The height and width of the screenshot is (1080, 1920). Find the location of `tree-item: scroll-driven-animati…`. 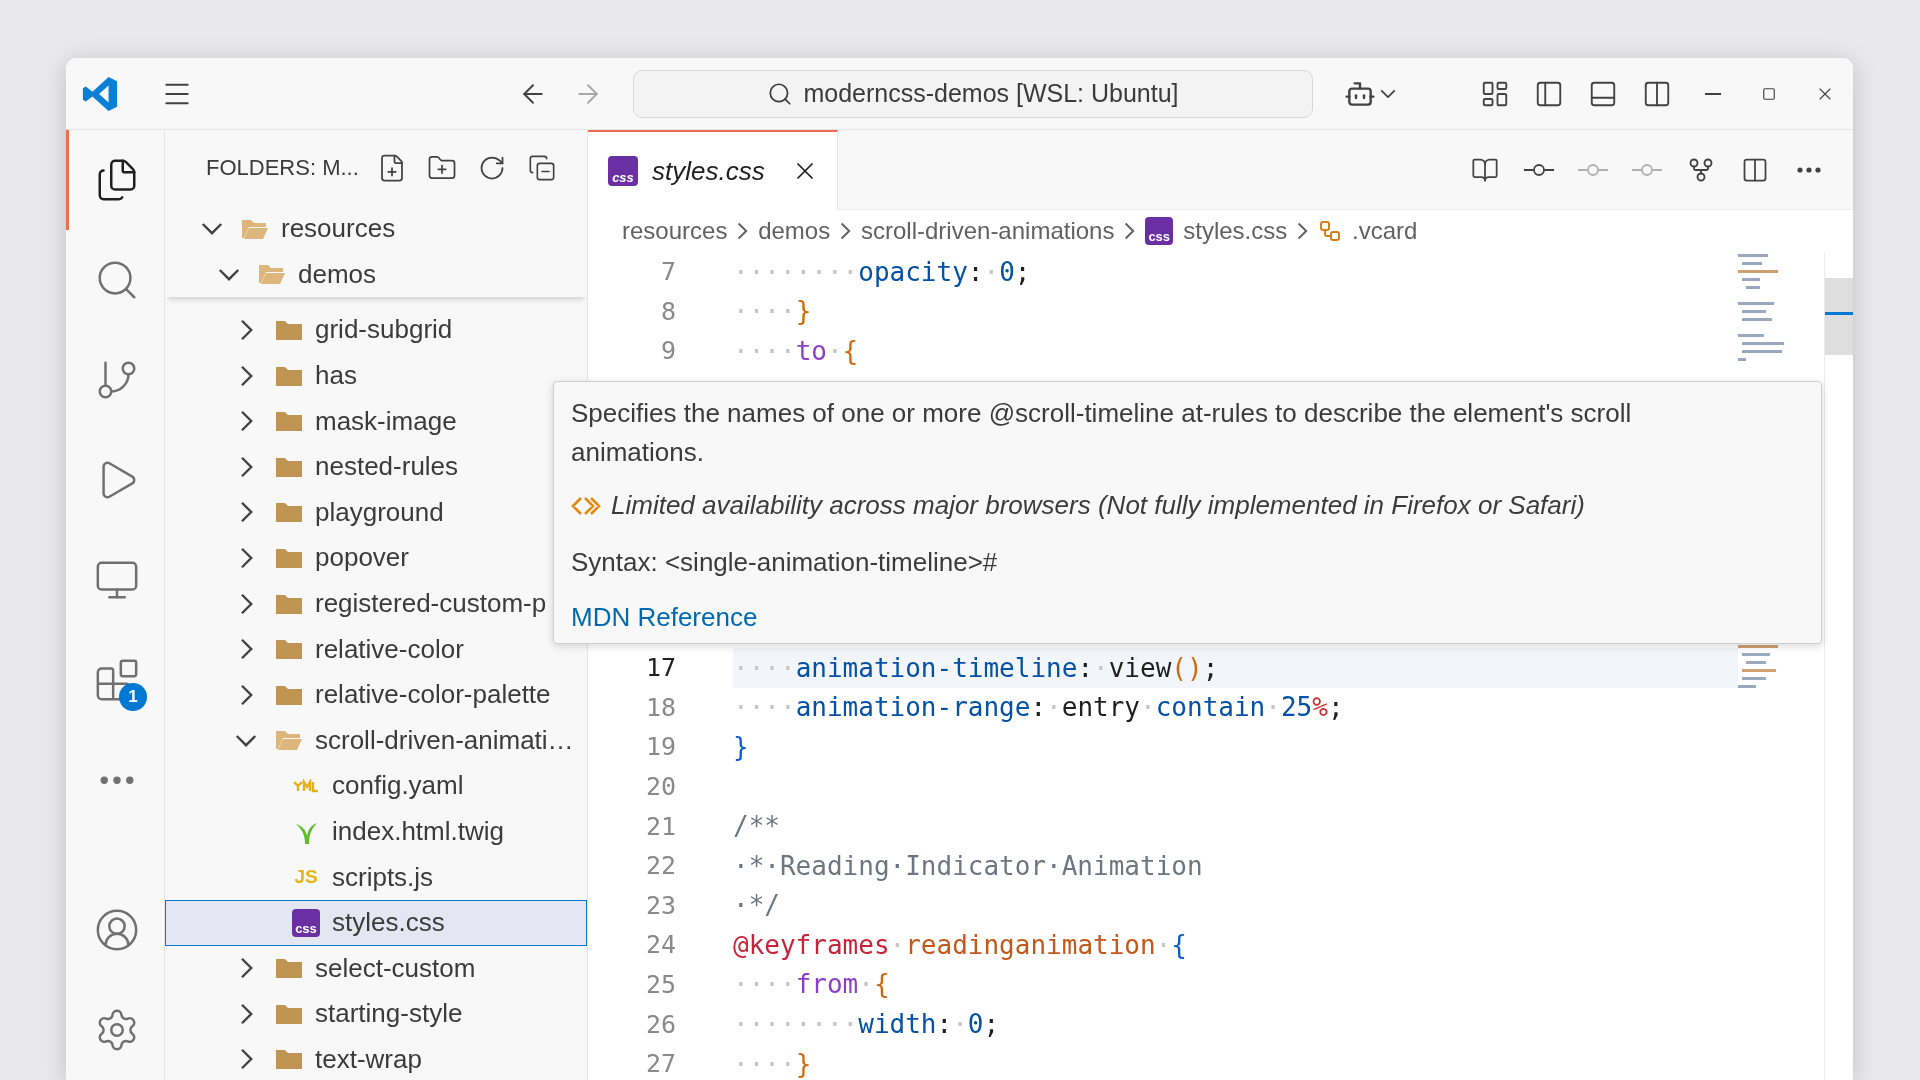

tree-item: scroll-driven-animati… is located at coordinates (369, 740).